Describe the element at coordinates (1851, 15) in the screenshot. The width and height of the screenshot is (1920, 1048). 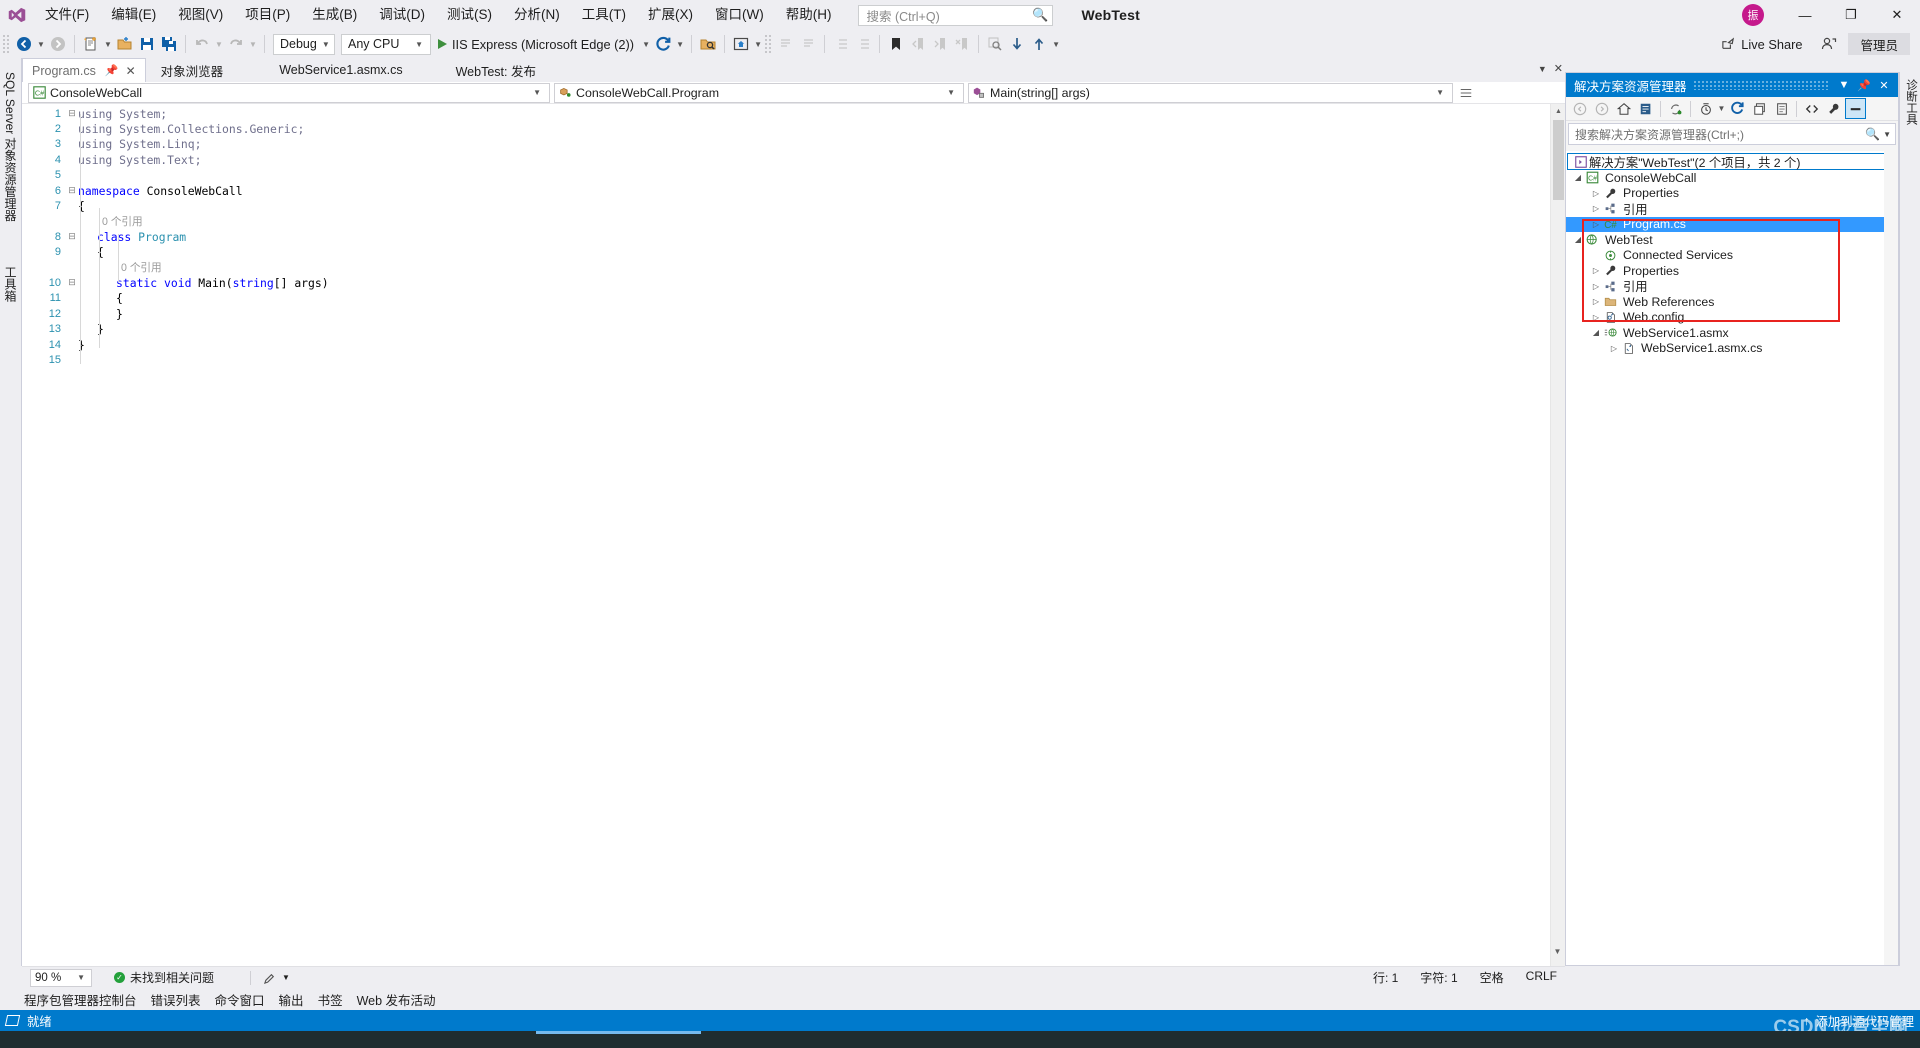
I see `restore-button: ❐` at that location.